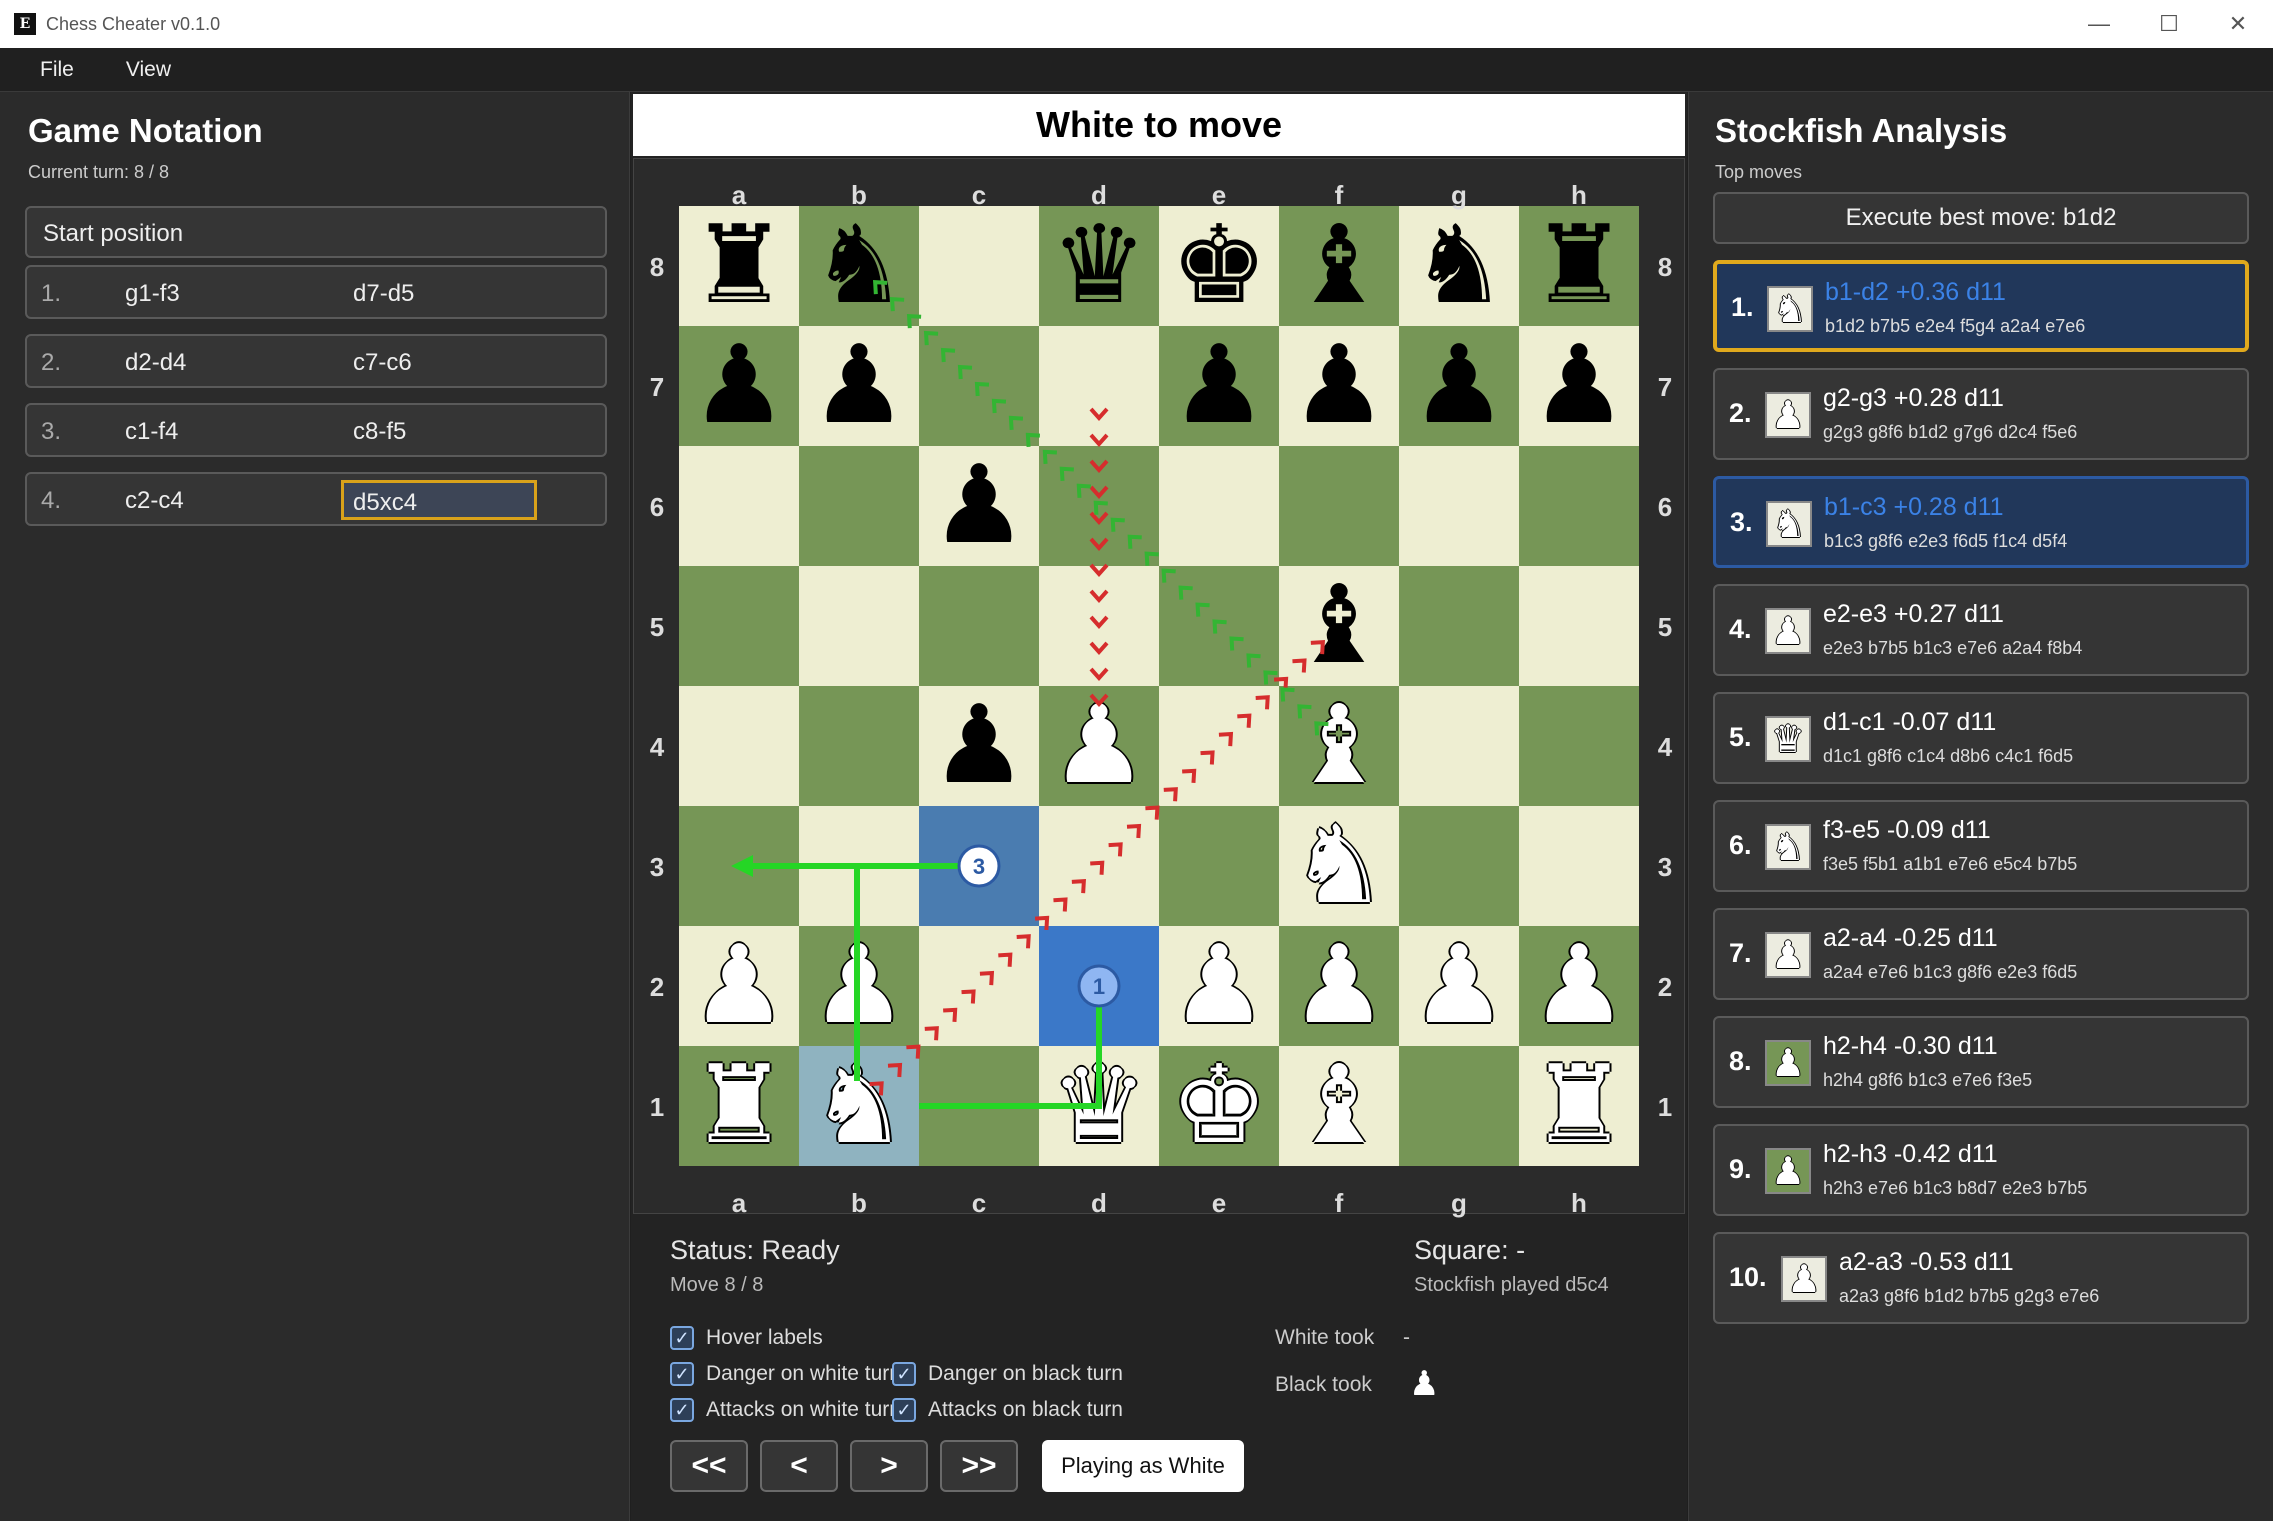  I want to click on square-d8, so click(1099, 266).